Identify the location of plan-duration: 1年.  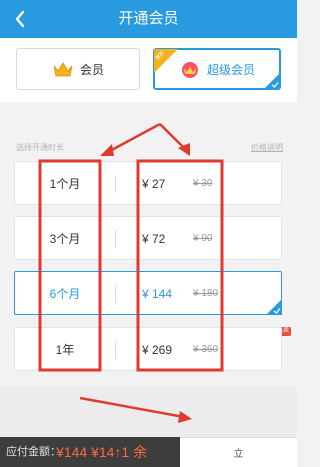
(65, 350).